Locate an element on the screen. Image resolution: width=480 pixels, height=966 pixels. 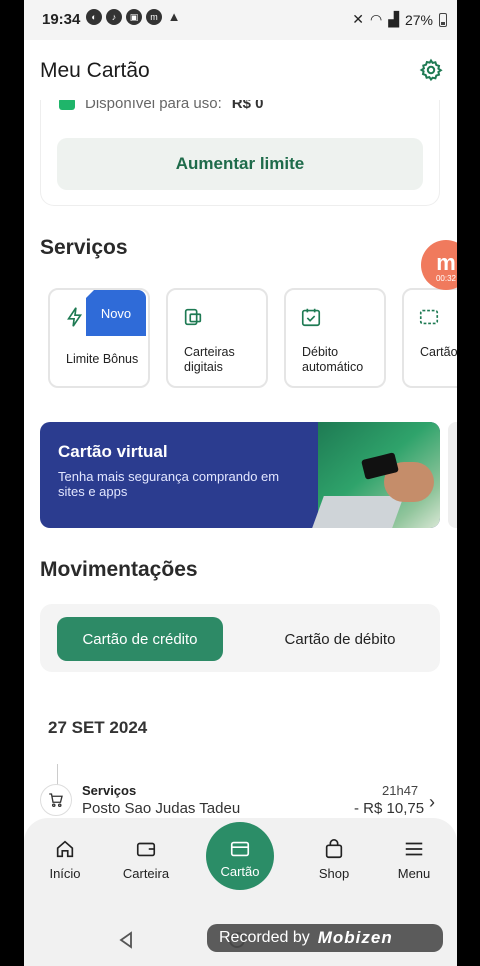
nav-label: Início is located at coordinates (65, 873).